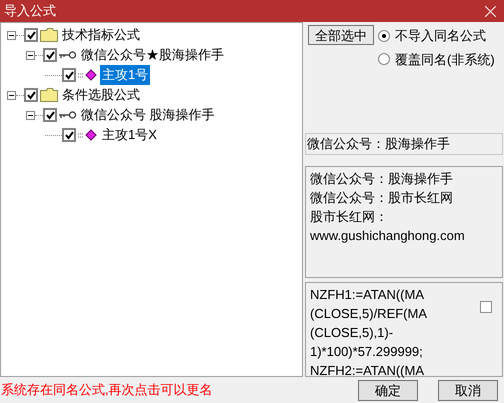 This screenshot has height=403, width=504. What do you see at coordinates (101, 95) in the screenshot?
I see `tree-item: 条件选股公式` at bounding box center [101, 95].